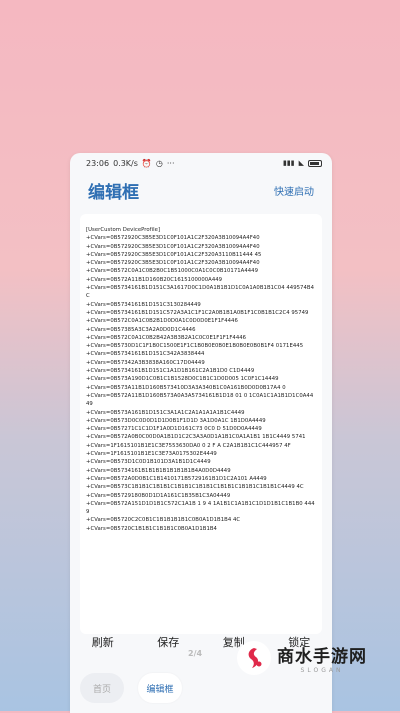  I want to click on editor-line: [UserCustom DeviceProfile], so click(123, 230).